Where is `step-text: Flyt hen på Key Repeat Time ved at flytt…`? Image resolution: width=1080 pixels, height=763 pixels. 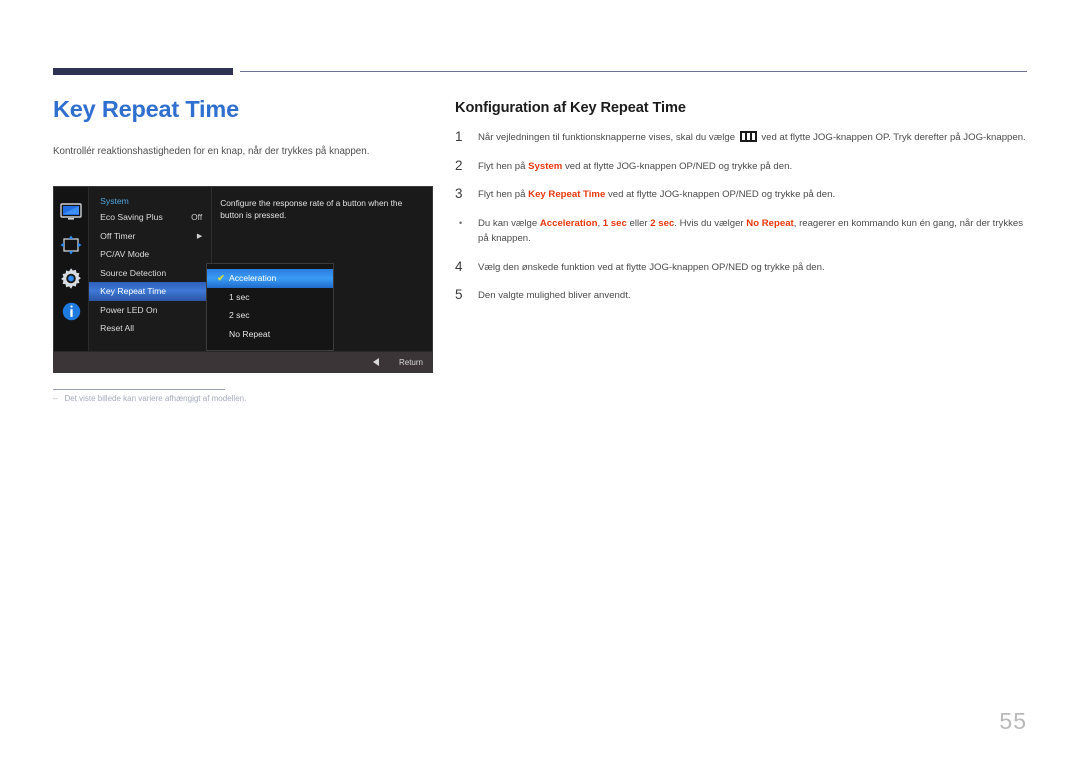 step-text: Flyt hen på Key Repeat Time ved at flytt… is located at coordinates (754, 195).